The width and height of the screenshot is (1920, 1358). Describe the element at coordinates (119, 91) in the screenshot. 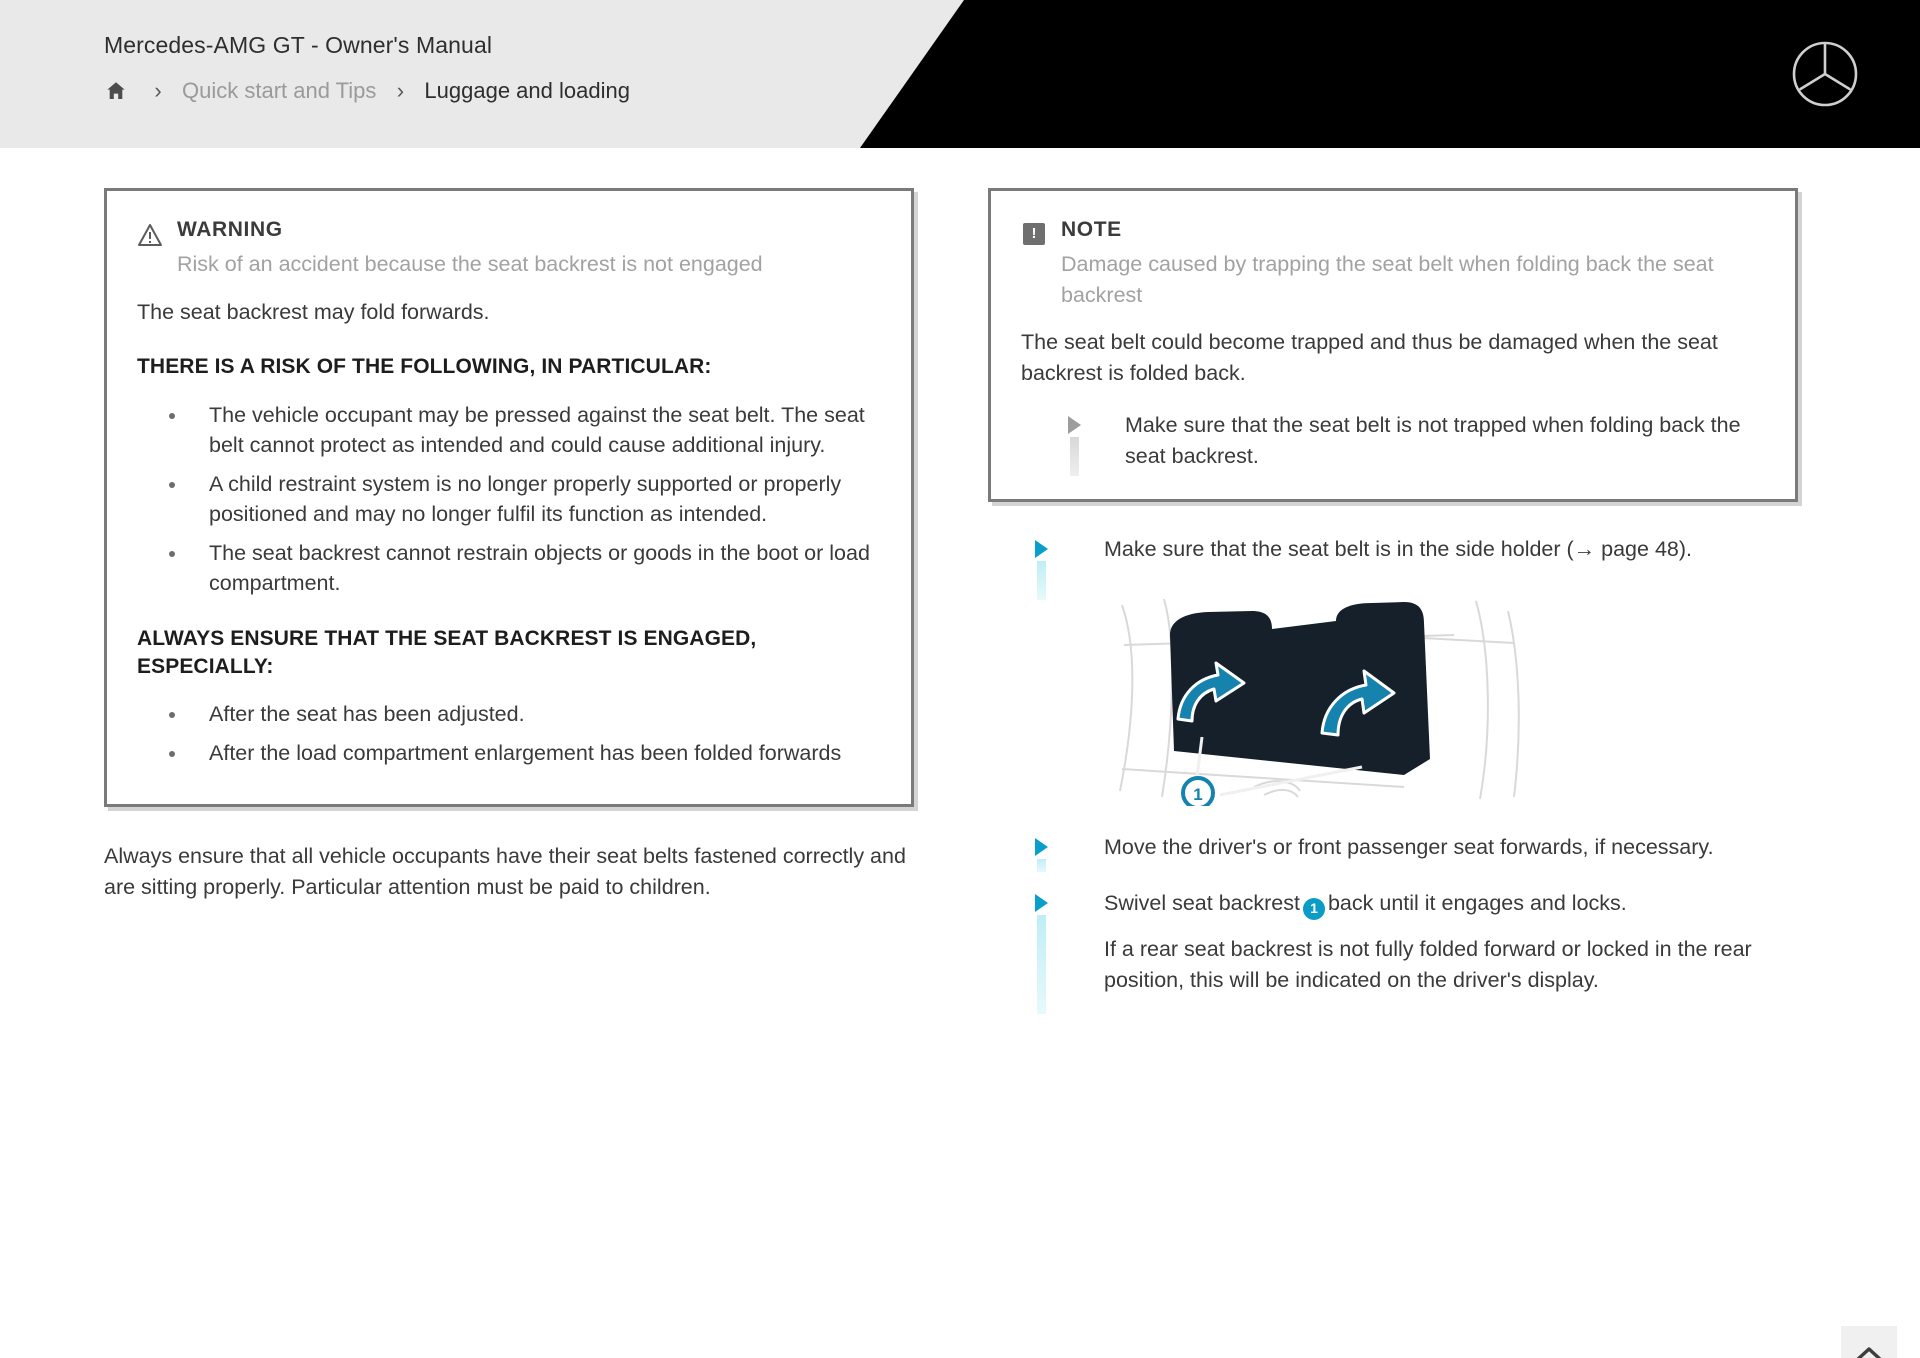

I see `home-icon` at that location.